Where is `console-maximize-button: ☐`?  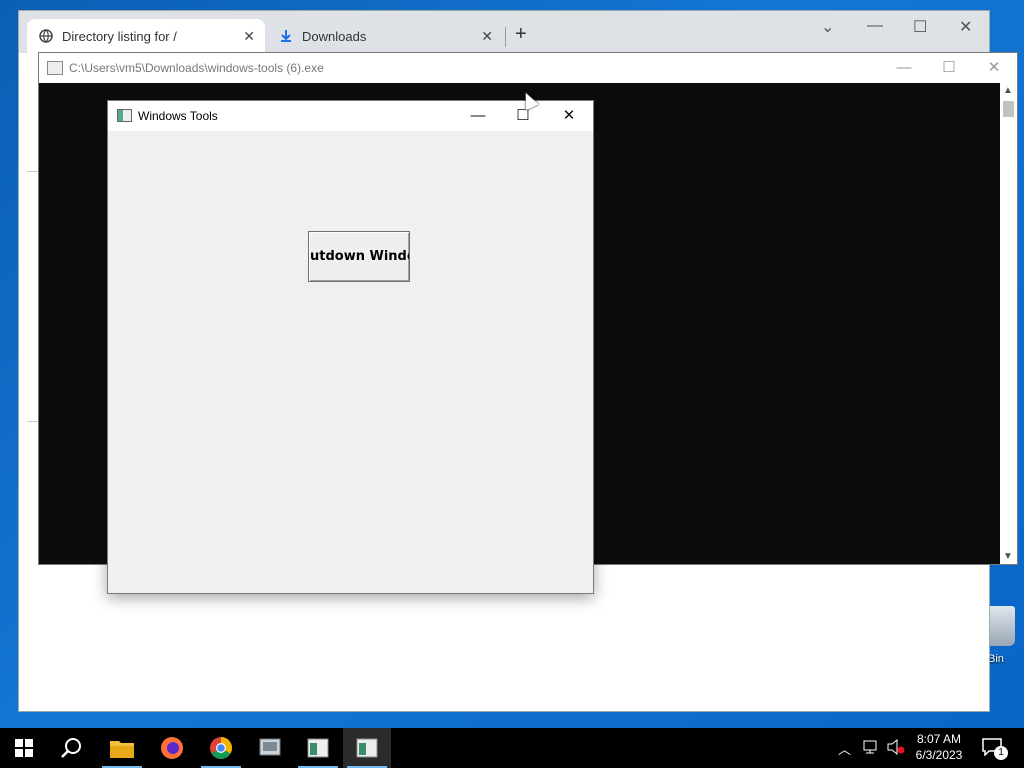
console-maximize-button: ☐ is located at coordinates (949, 68).